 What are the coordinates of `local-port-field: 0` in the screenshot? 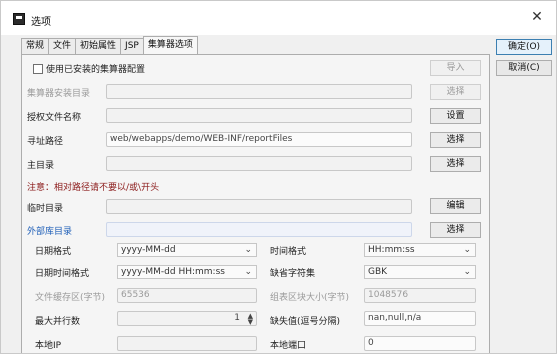 It's located at (420, 343).